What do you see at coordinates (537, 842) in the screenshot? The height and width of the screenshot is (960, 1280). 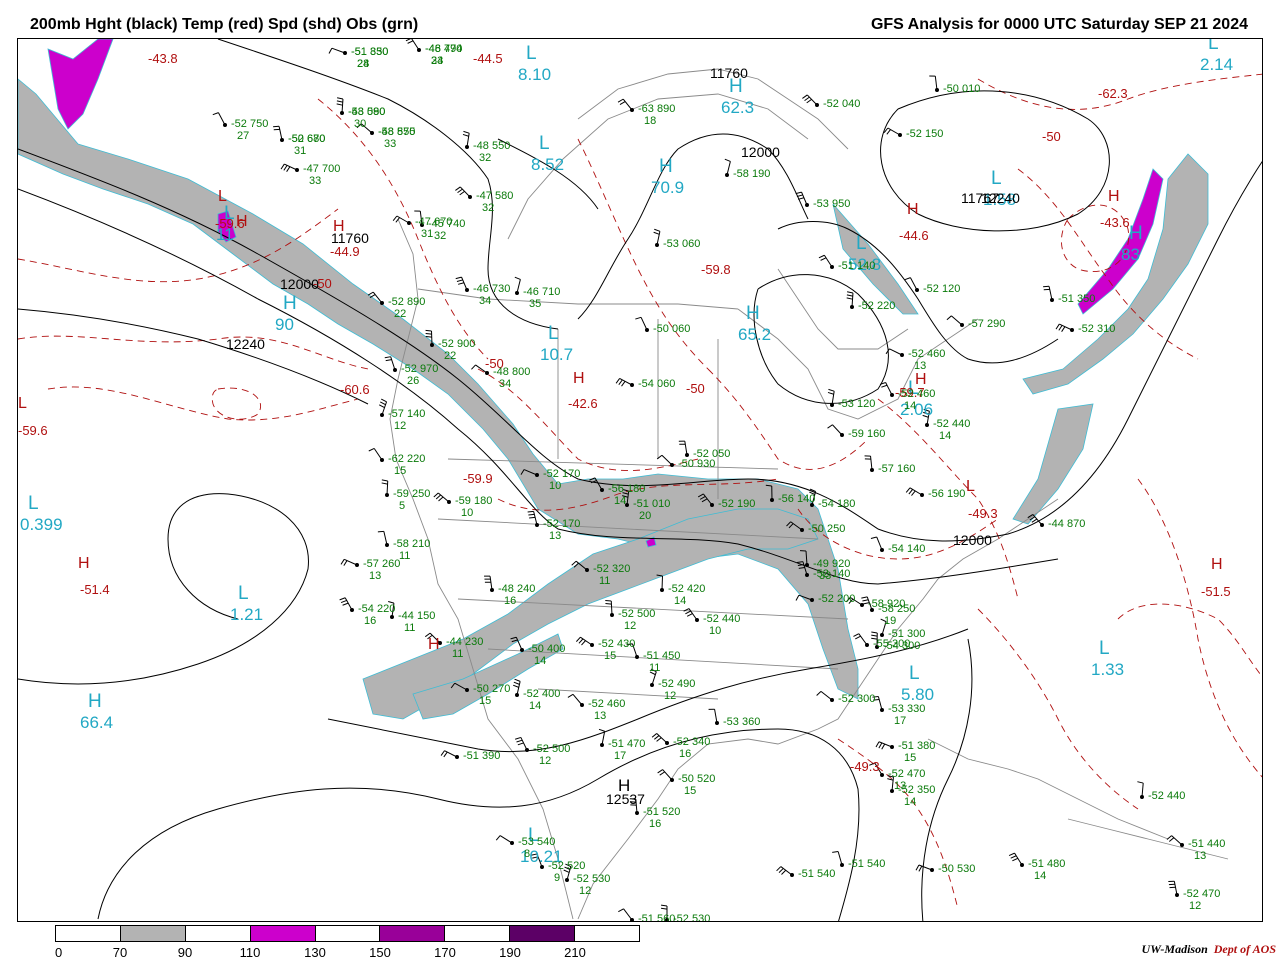 I see `station-obs-temp-height: -53 540` at bounding box center [537, 842].